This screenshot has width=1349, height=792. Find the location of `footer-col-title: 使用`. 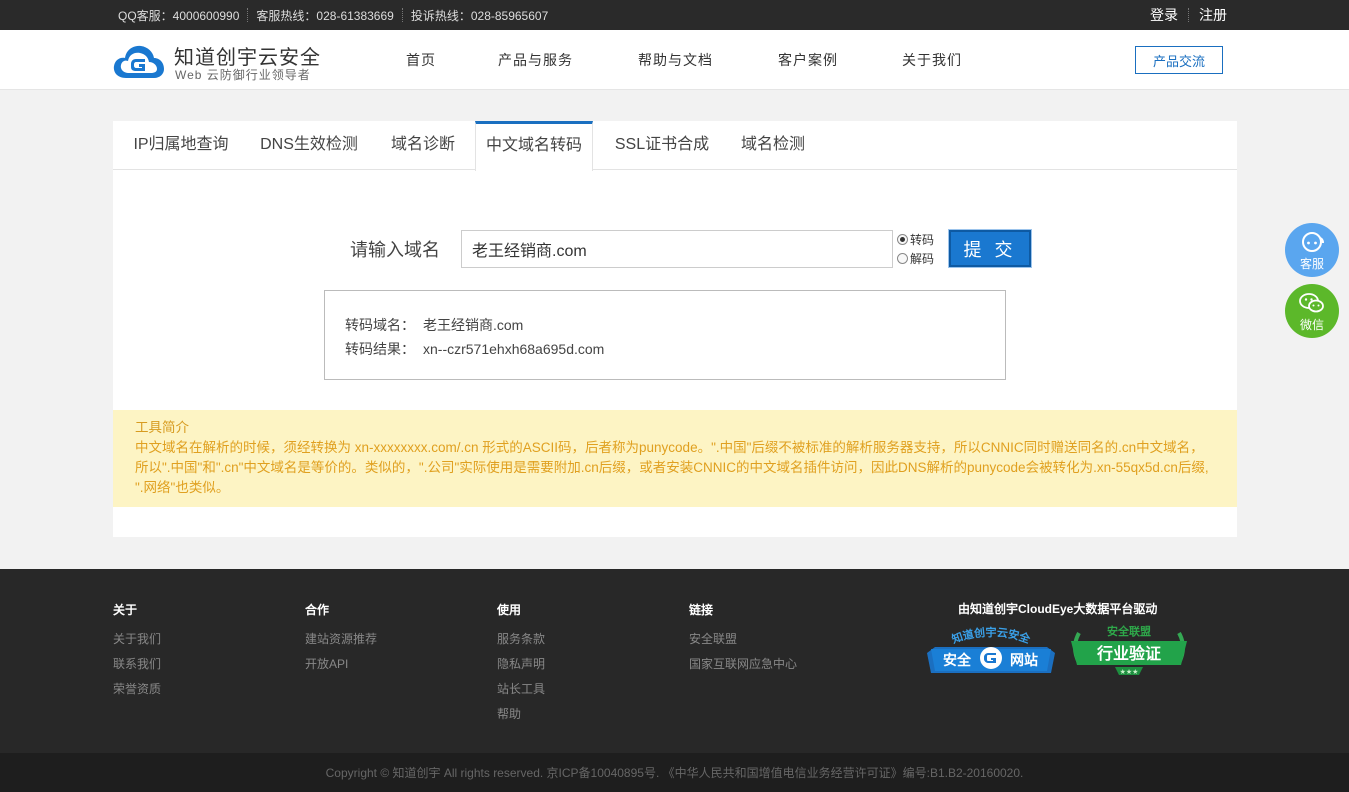

footer-col-title: 使用 is located at coordinates (509, 610).